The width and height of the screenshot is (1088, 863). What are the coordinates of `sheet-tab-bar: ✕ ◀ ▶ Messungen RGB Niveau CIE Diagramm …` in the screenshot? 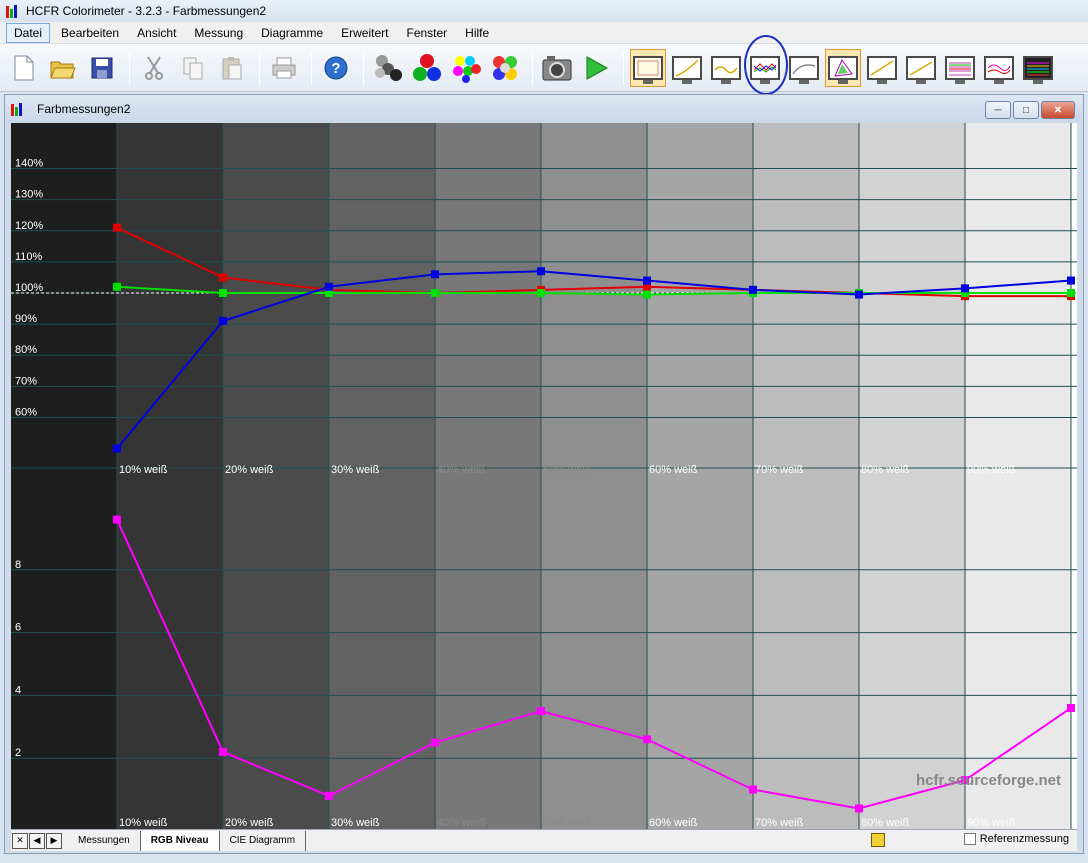 It's located at (544, 840).